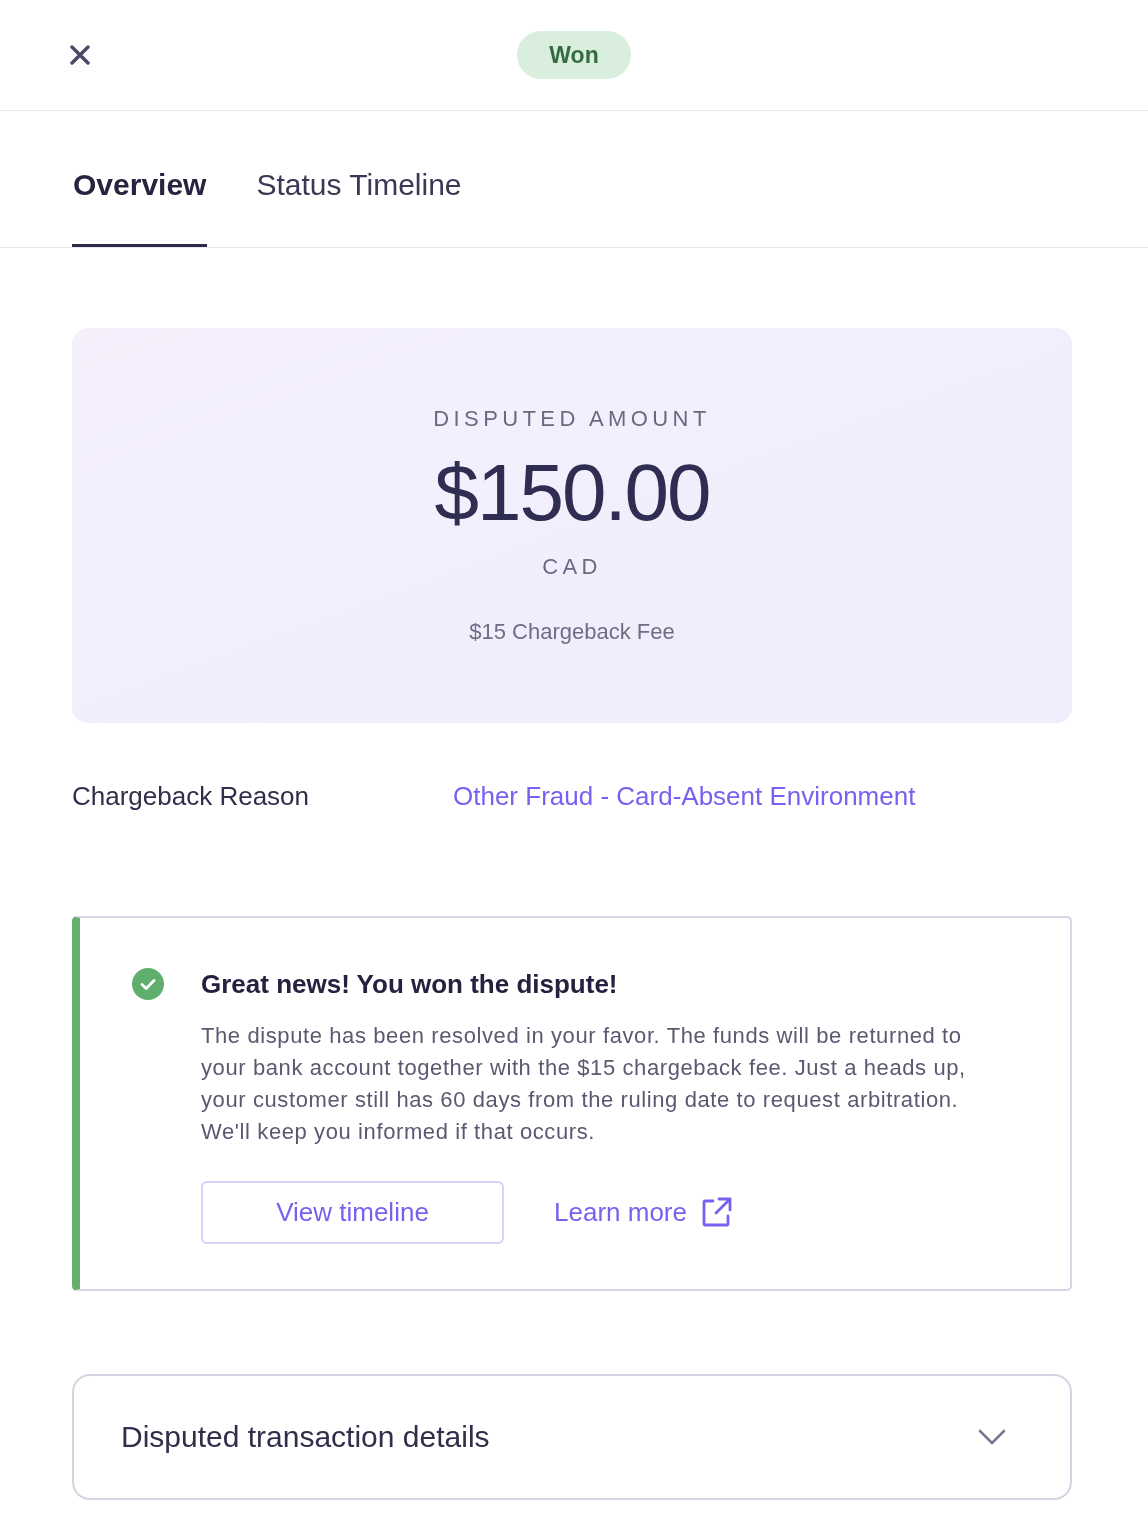  I want to click on status-badge: Won, so click(574, 55).